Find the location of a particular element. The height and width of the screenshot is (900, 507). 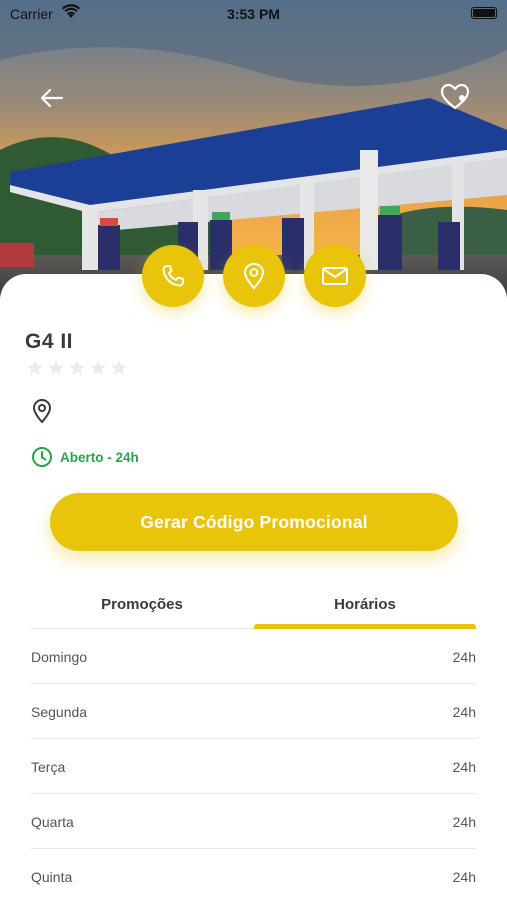

heart-icon is located at coordinates (455, 96).